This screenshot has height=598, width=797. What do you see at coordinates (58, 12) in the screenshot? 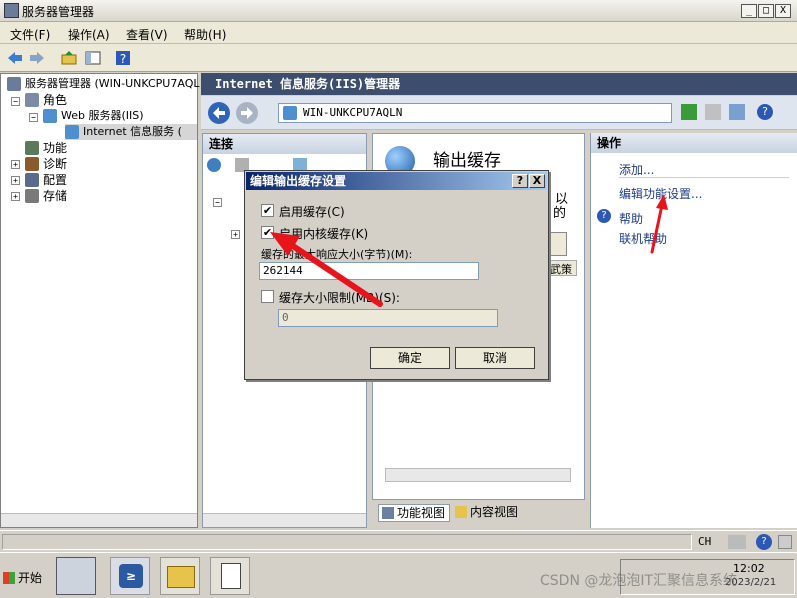
I see `window-title: 服务器管理器` at bounding box center [58, 12].